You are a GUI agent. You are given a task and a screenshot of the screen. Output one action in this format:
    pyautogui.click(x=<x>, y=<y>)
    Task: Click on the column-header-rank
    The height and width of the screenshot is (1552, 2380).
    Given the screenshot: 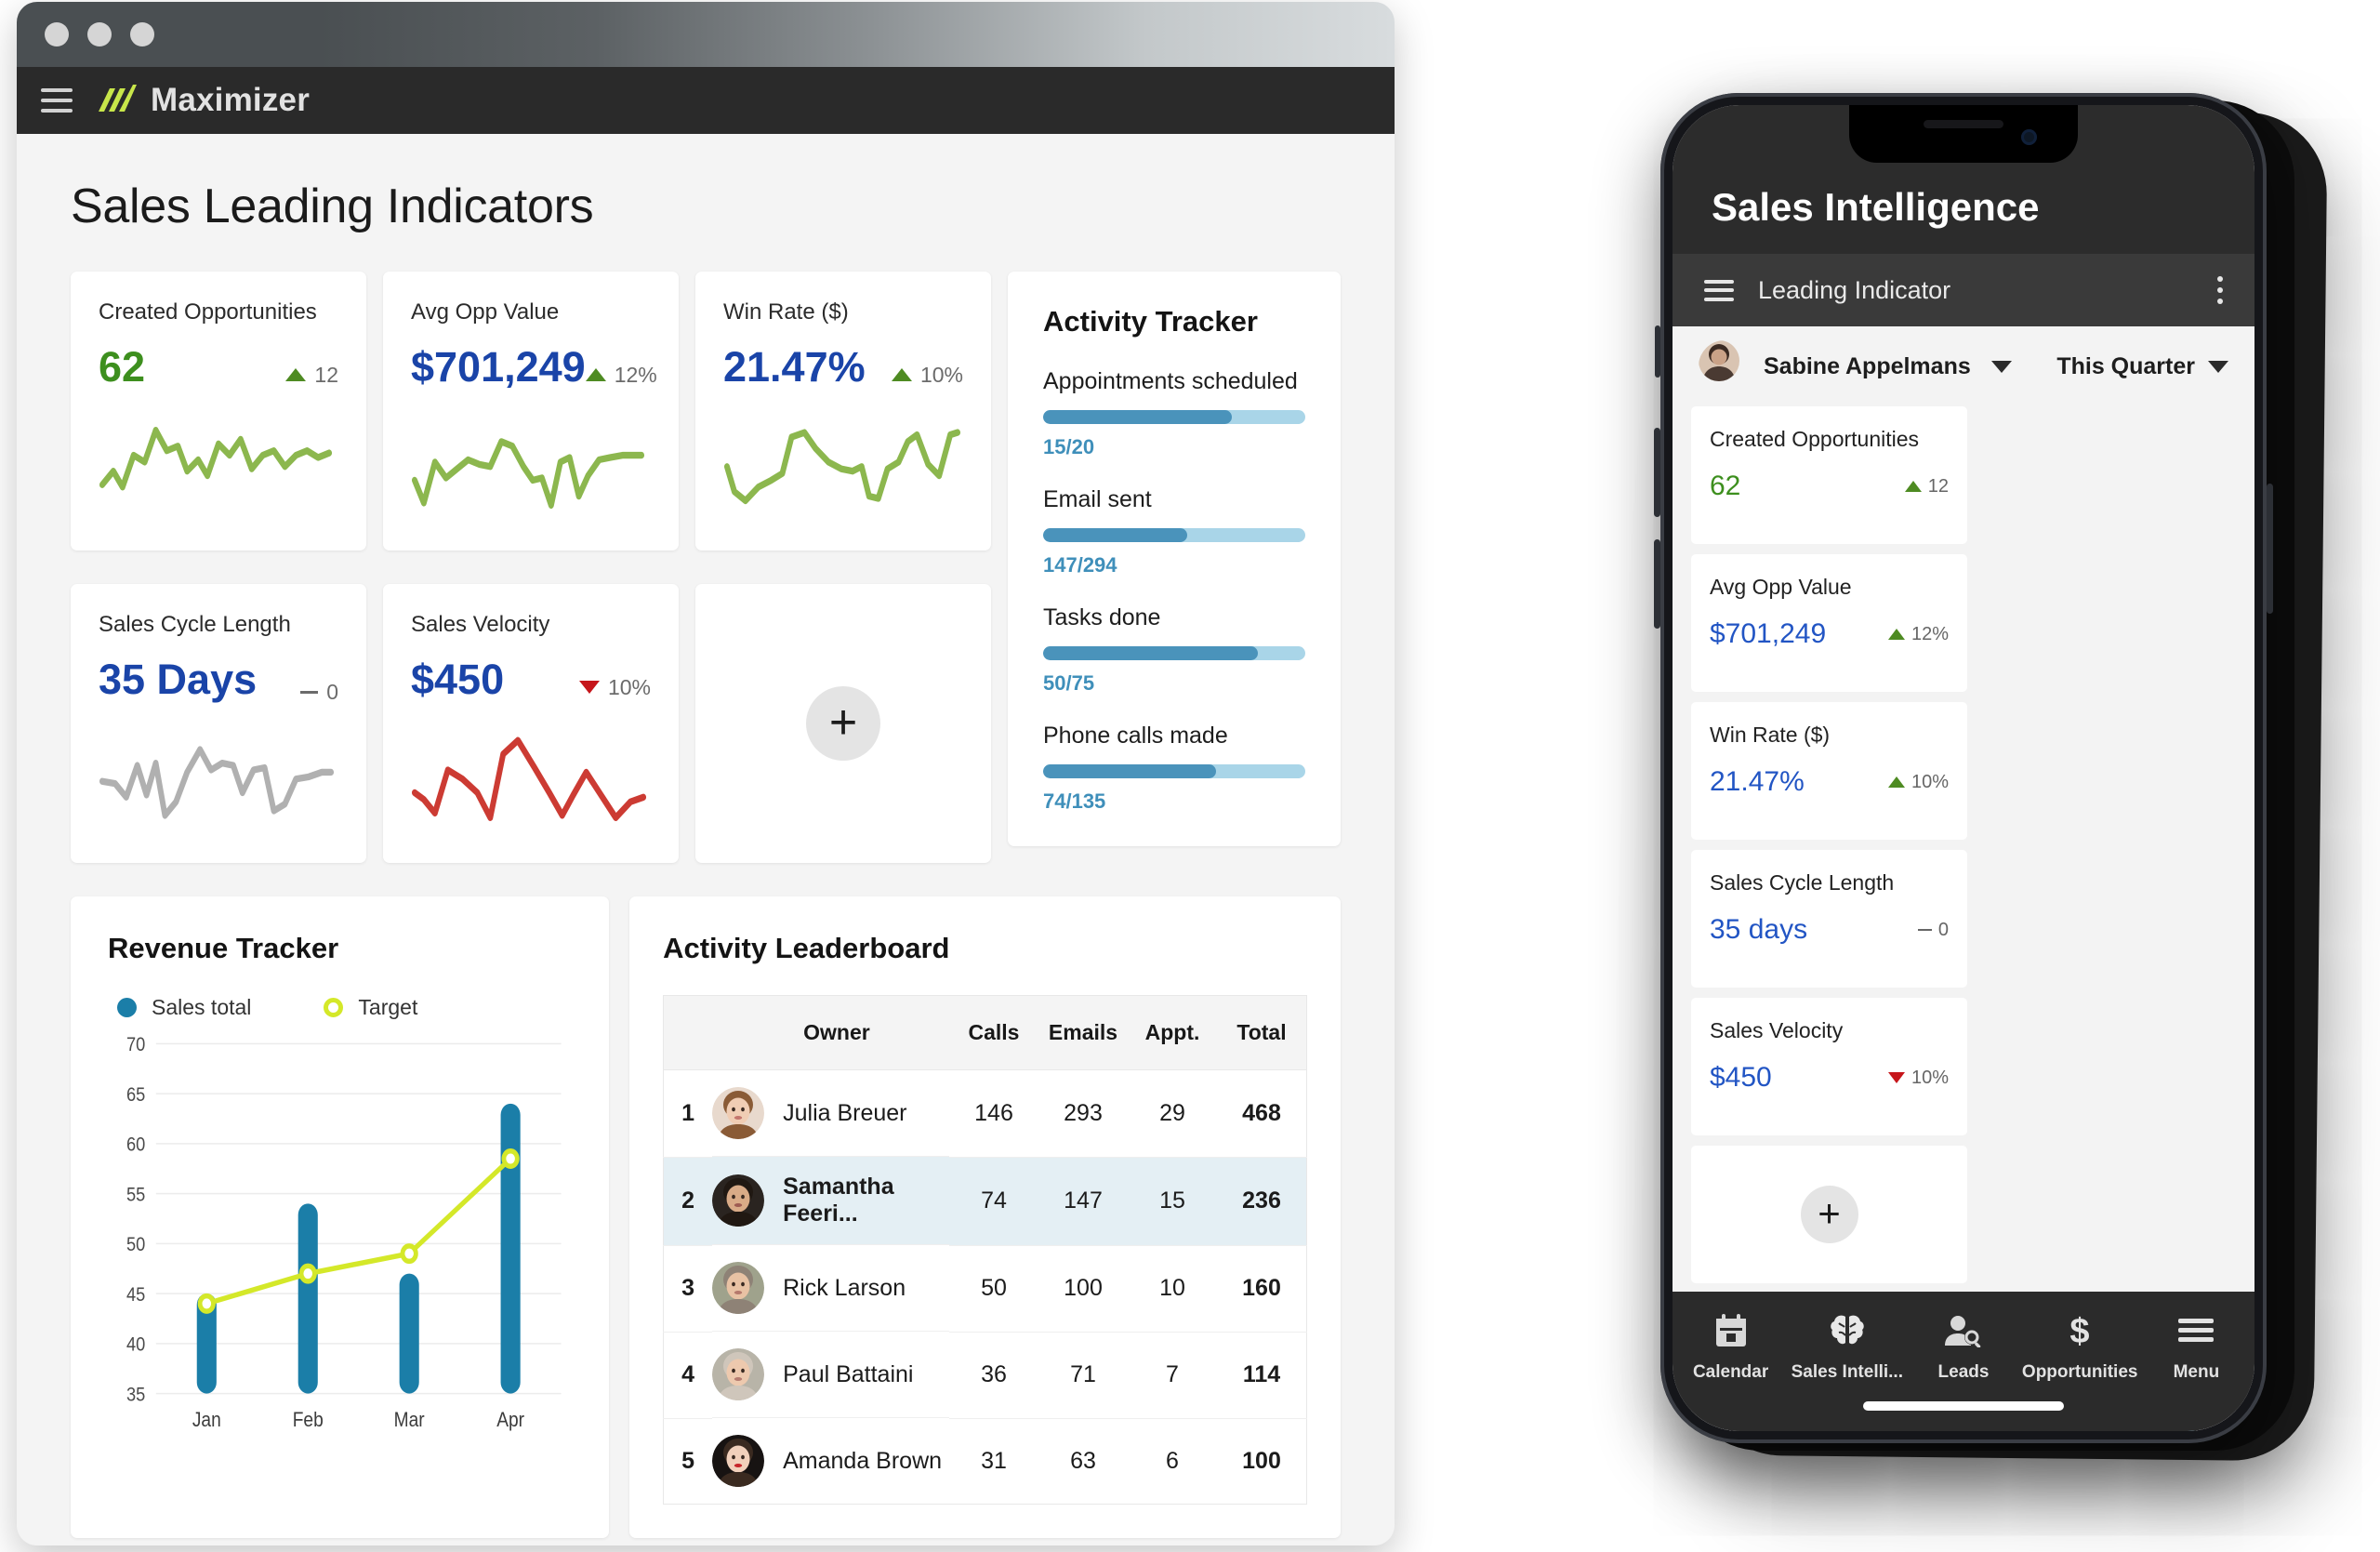 What is the action you would take?
    pyautogui.click(x=688, y=1032)
    